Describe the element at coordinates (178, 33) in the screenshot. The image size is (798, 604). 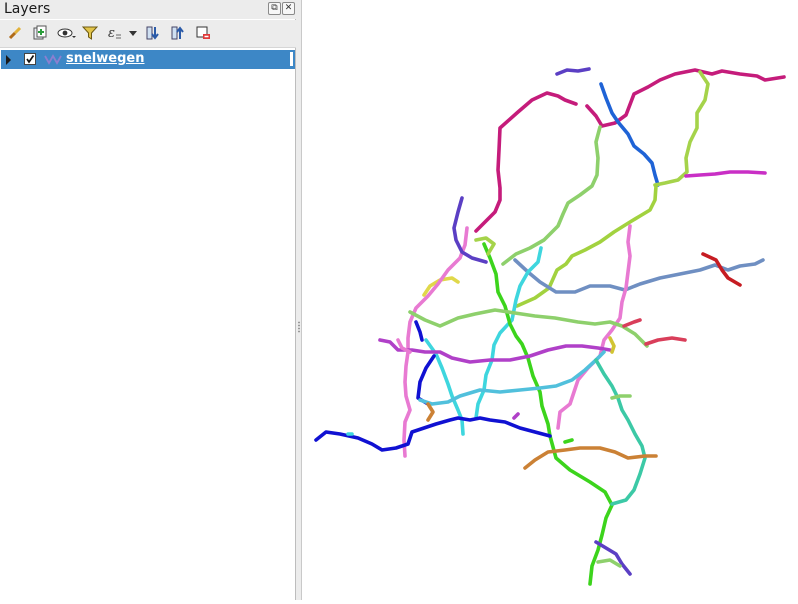
I see `collapse-all-icon` at that location.